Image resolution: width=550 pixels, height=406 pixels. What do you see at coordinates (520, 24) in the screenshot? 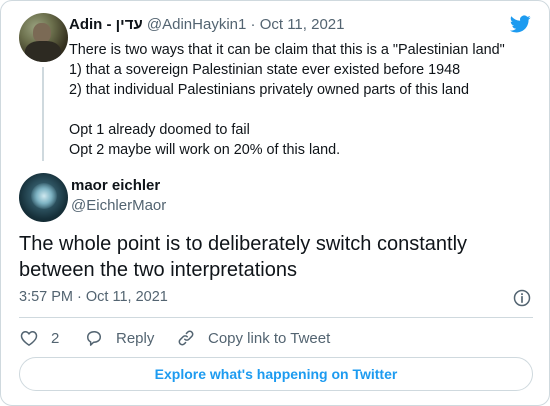
I see `twitter-bird-icon` at bounding box center [520, 24].